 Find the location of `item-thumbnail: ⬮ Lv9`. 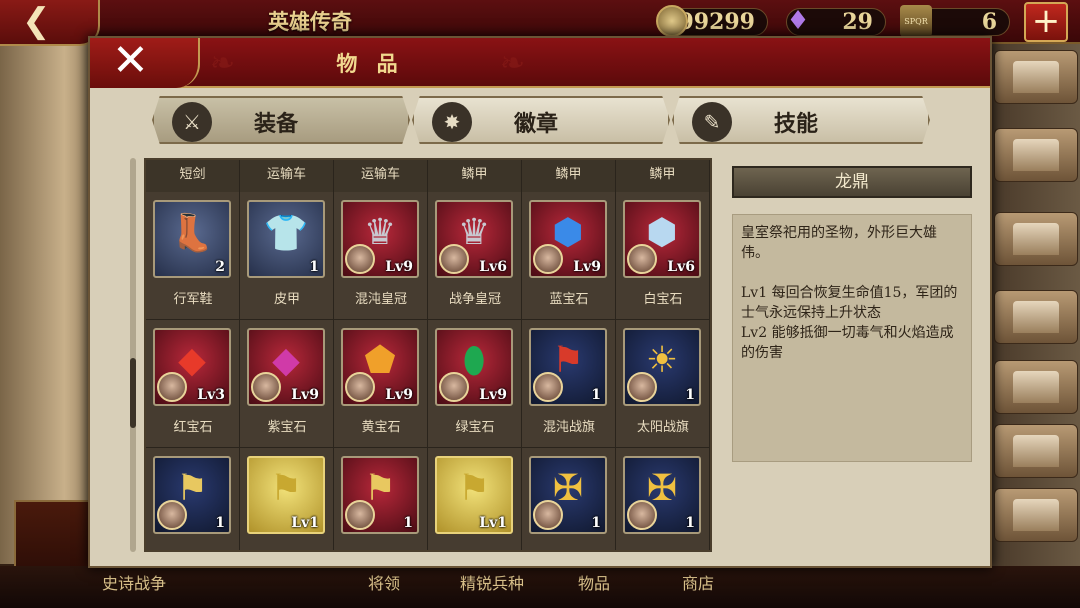

item-thumbnail: ⬮ Lv9 is located at coordinates (474, 367).